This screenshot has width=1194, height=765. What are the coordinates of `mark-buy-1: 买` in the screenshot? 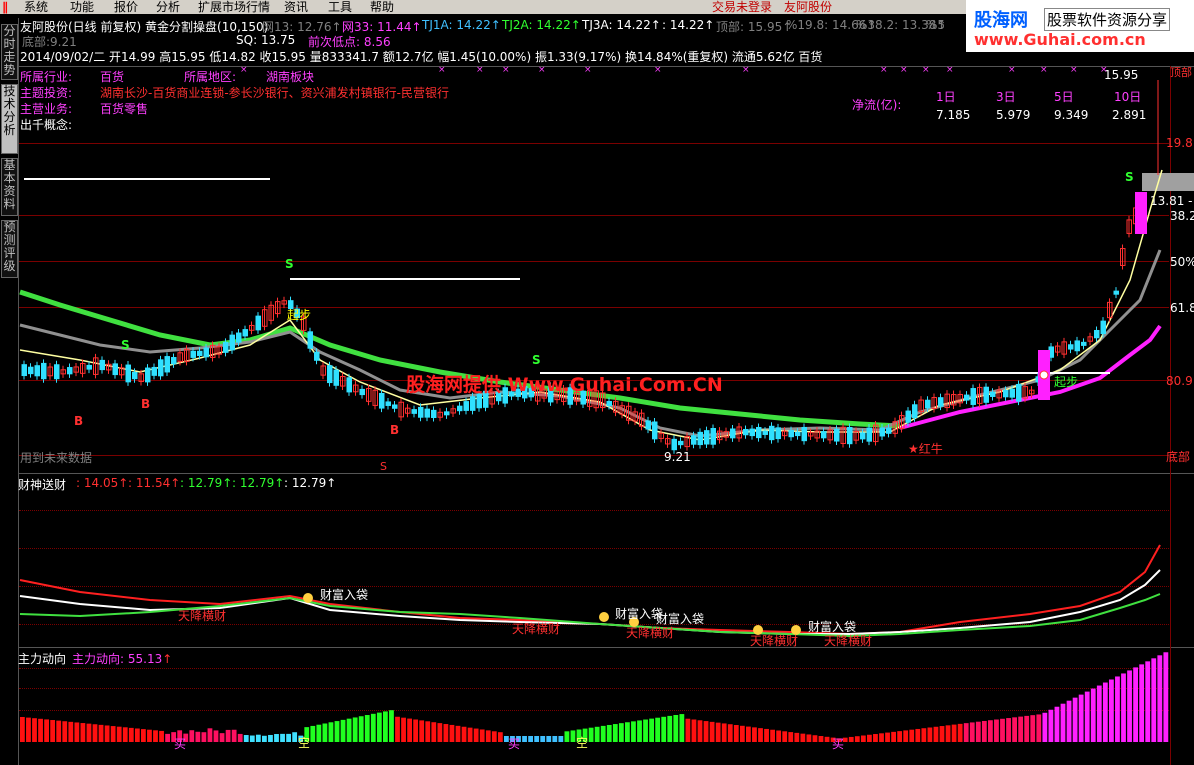 It's located at (180, 744).